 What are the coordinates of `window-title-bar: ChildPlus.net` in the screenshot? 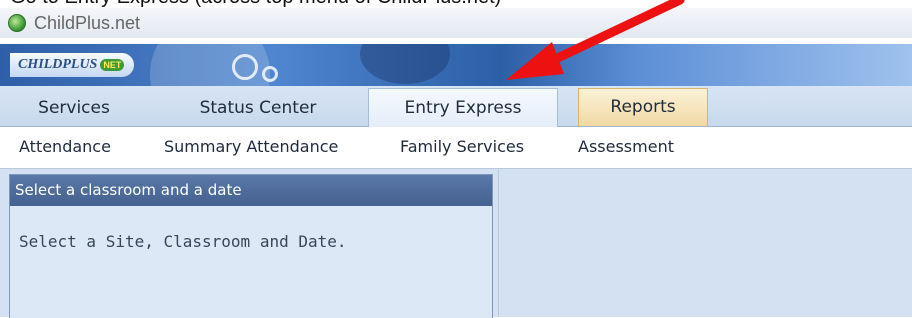 It's located at (456, 23).